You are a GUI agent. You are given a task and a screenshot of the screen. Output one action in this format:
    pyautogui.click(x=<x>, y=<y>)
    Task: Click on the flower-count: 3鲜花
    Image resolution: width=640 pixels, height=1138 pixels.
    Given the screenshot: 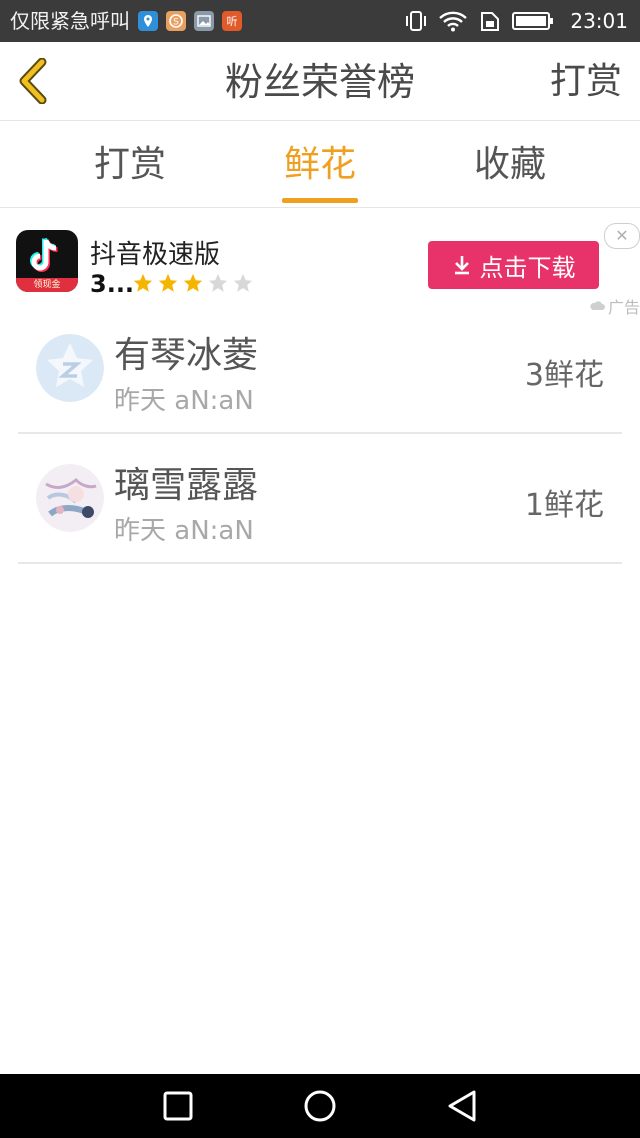 What is the action you would take?
    pyautogui.click(x=564, y=375)
    